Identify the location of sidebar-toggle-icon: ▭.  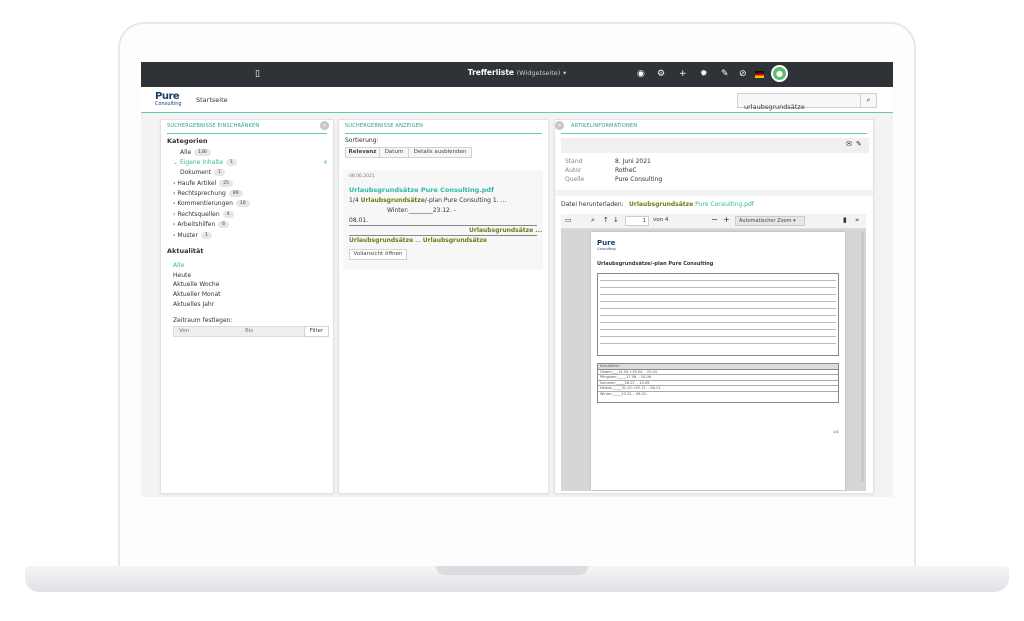
(568, 220).